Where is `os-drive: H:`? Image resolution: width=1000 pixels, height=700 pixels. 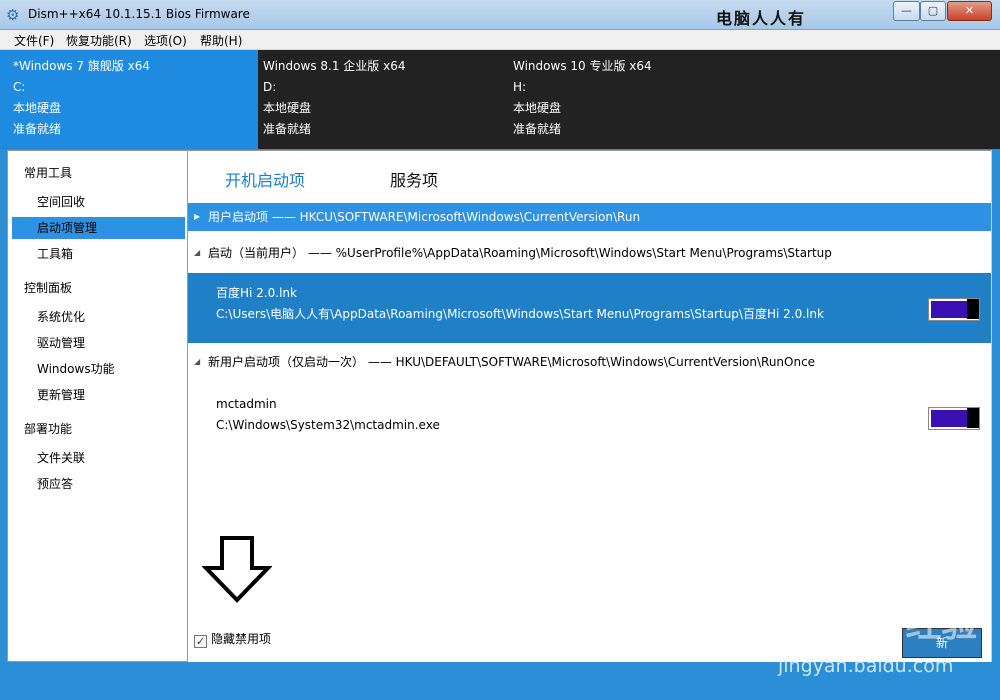
os-drive: H: is located at coordinates (520, 87).